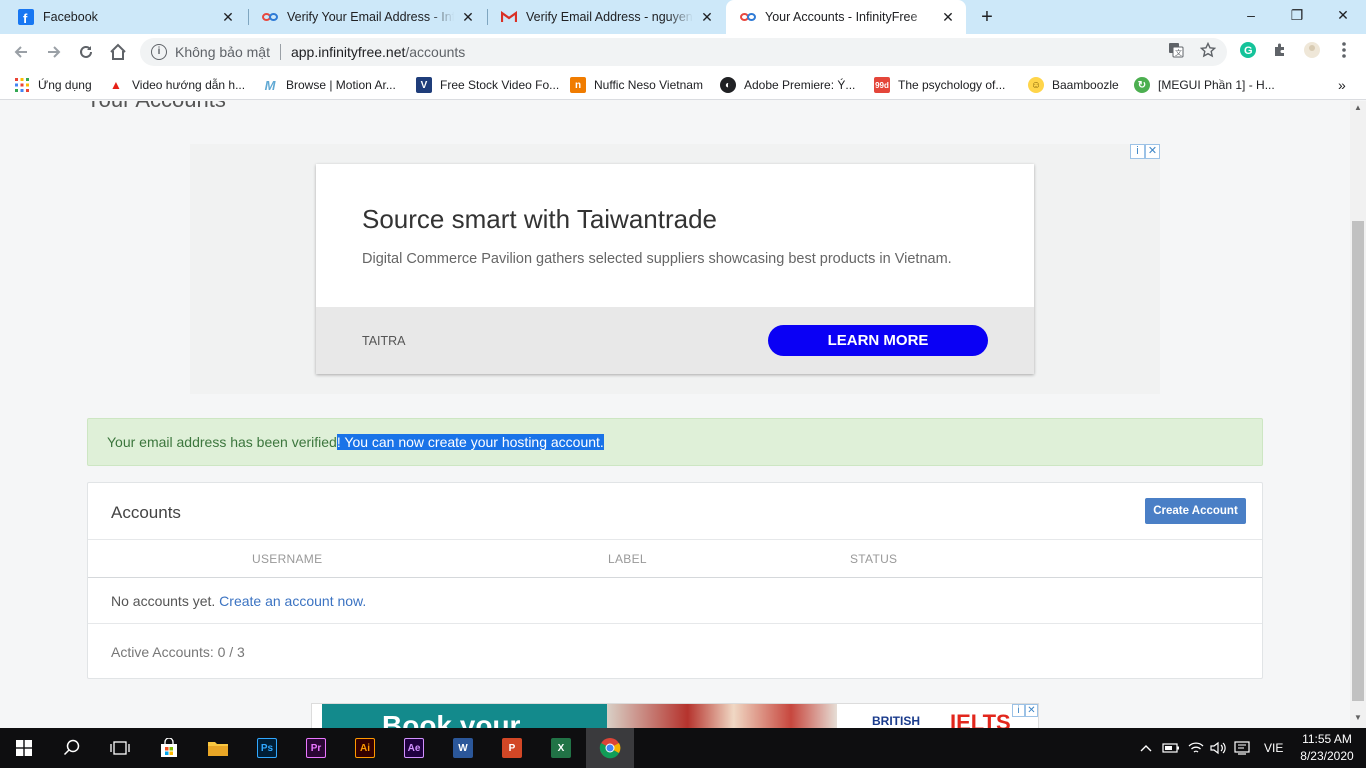 The image size is (1366, 768). I want to click on bookmarks-overflow-button: », so click(1342, 85).